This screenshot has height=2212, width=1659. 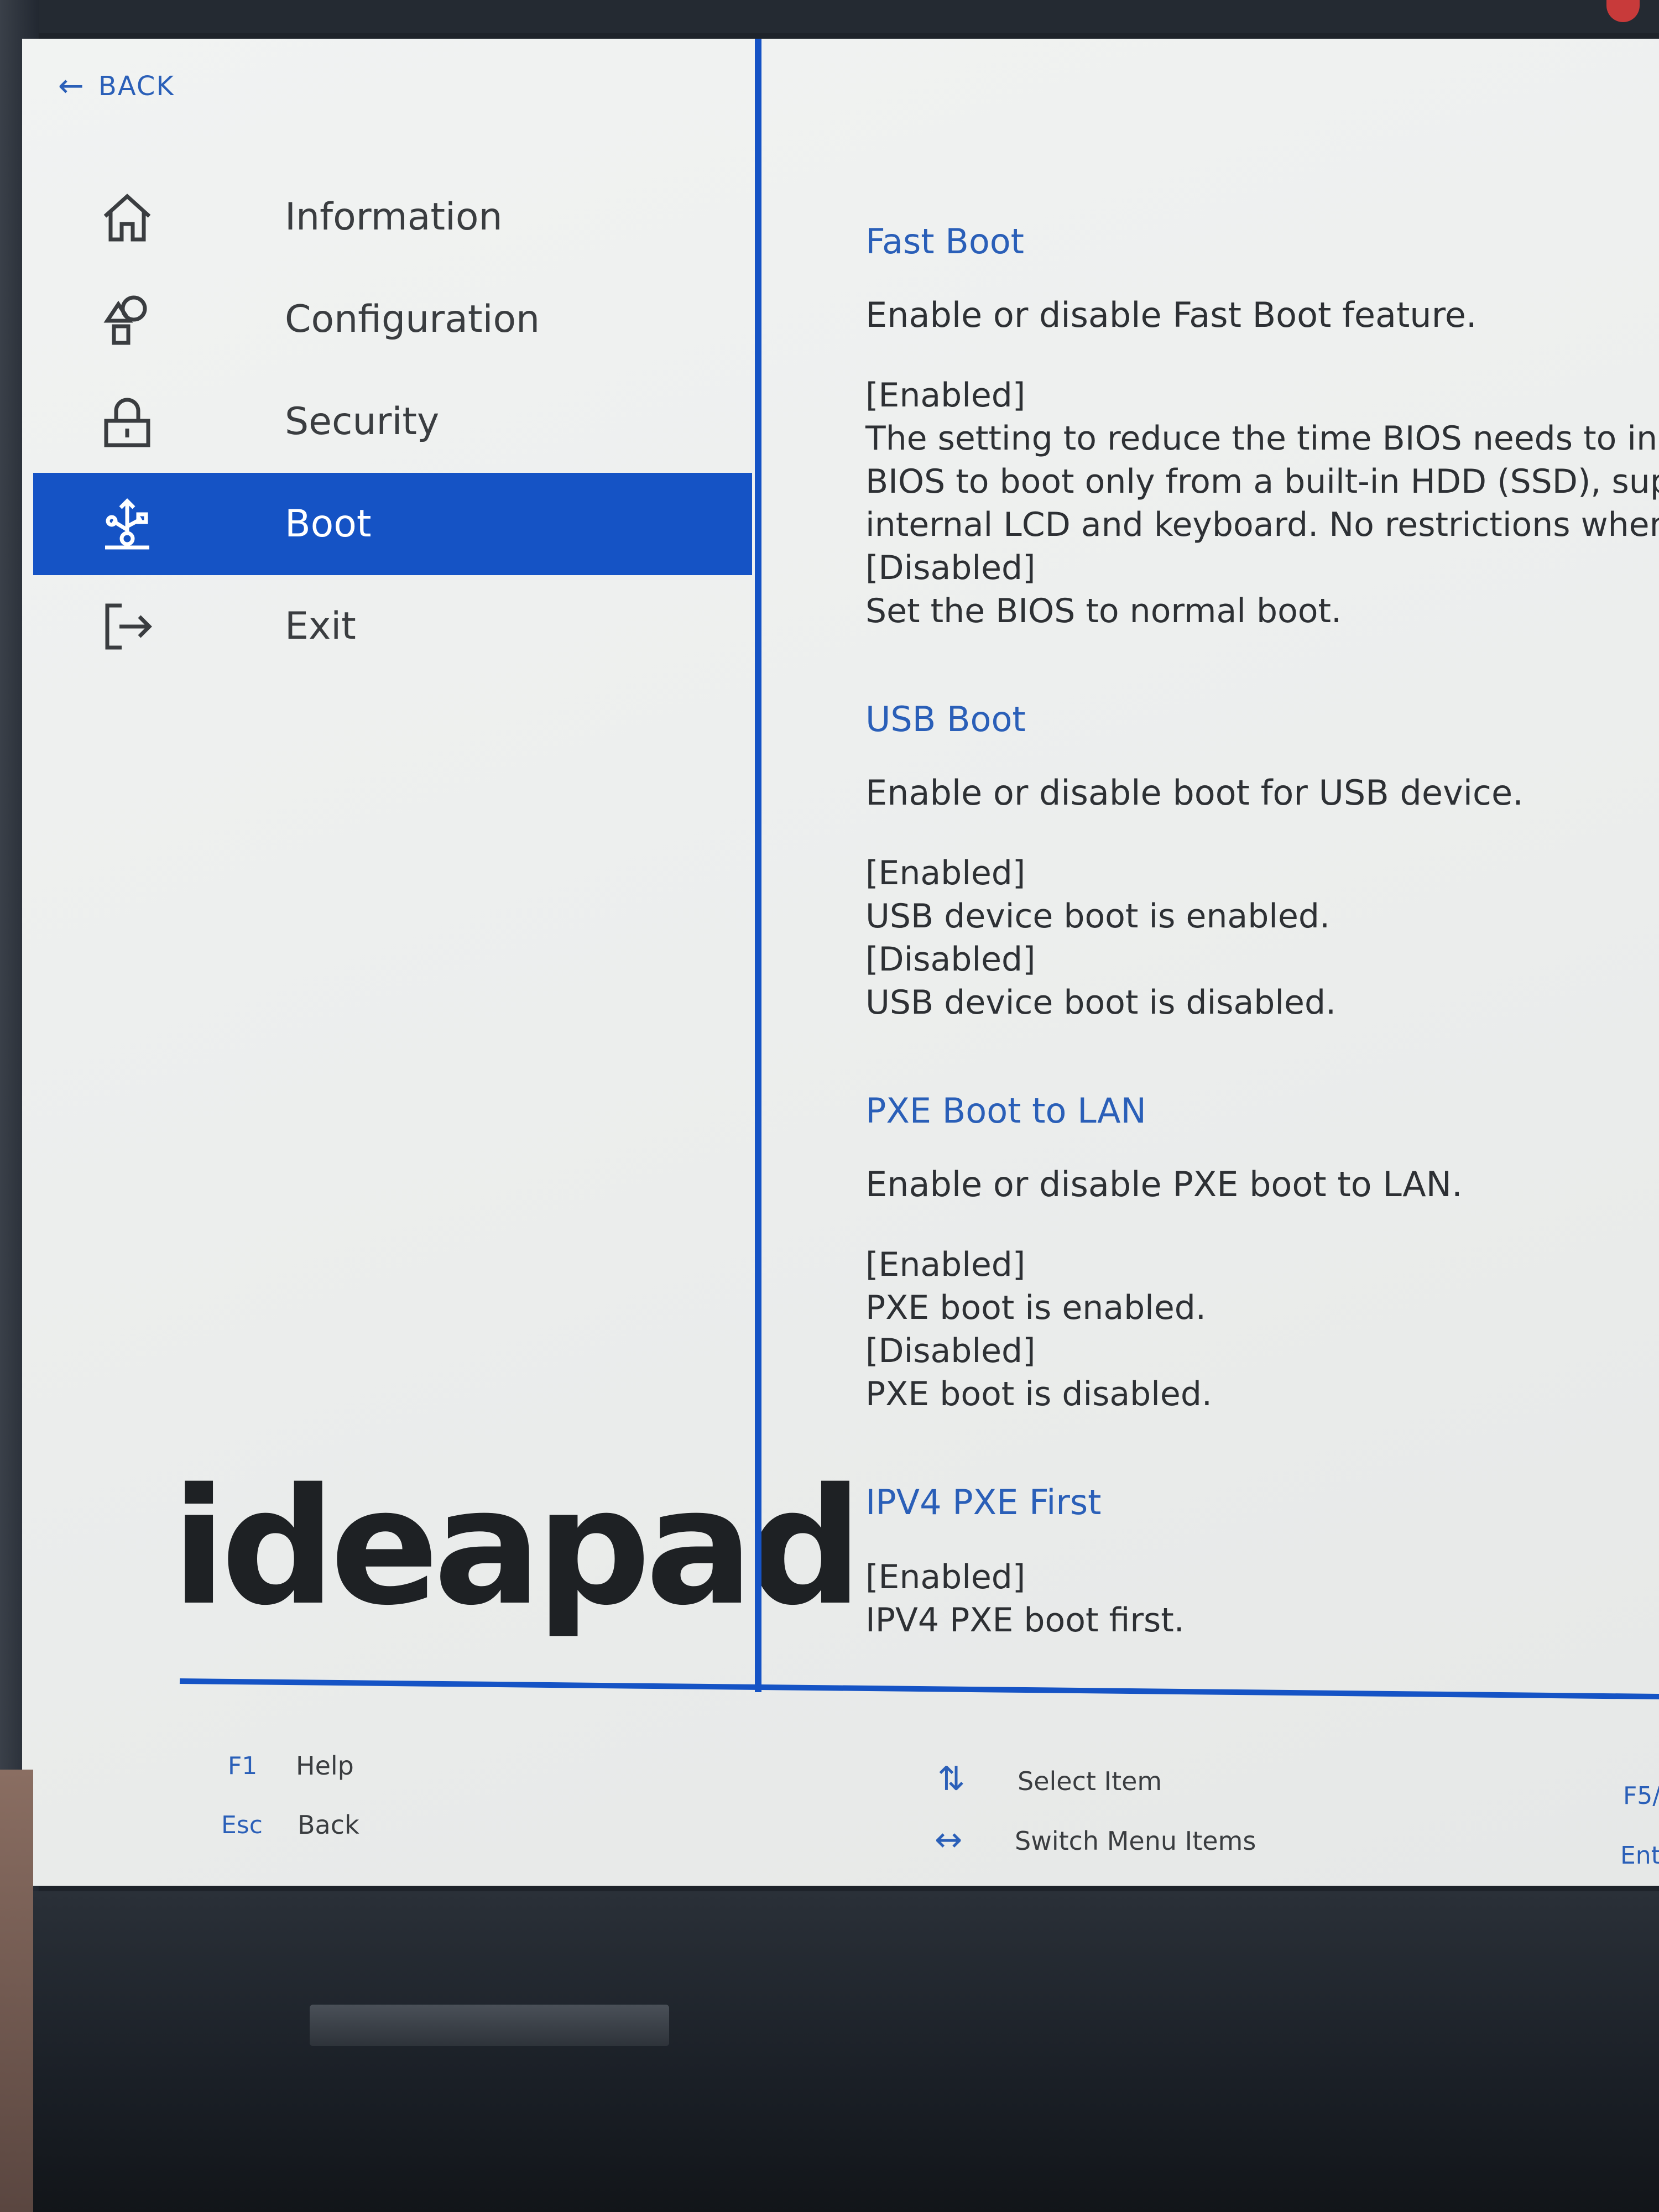 What do you see at coordinates (1641, 1796) in the screenshot?
I see `f5-key: F5/` at bounding box center [1641, 1796].